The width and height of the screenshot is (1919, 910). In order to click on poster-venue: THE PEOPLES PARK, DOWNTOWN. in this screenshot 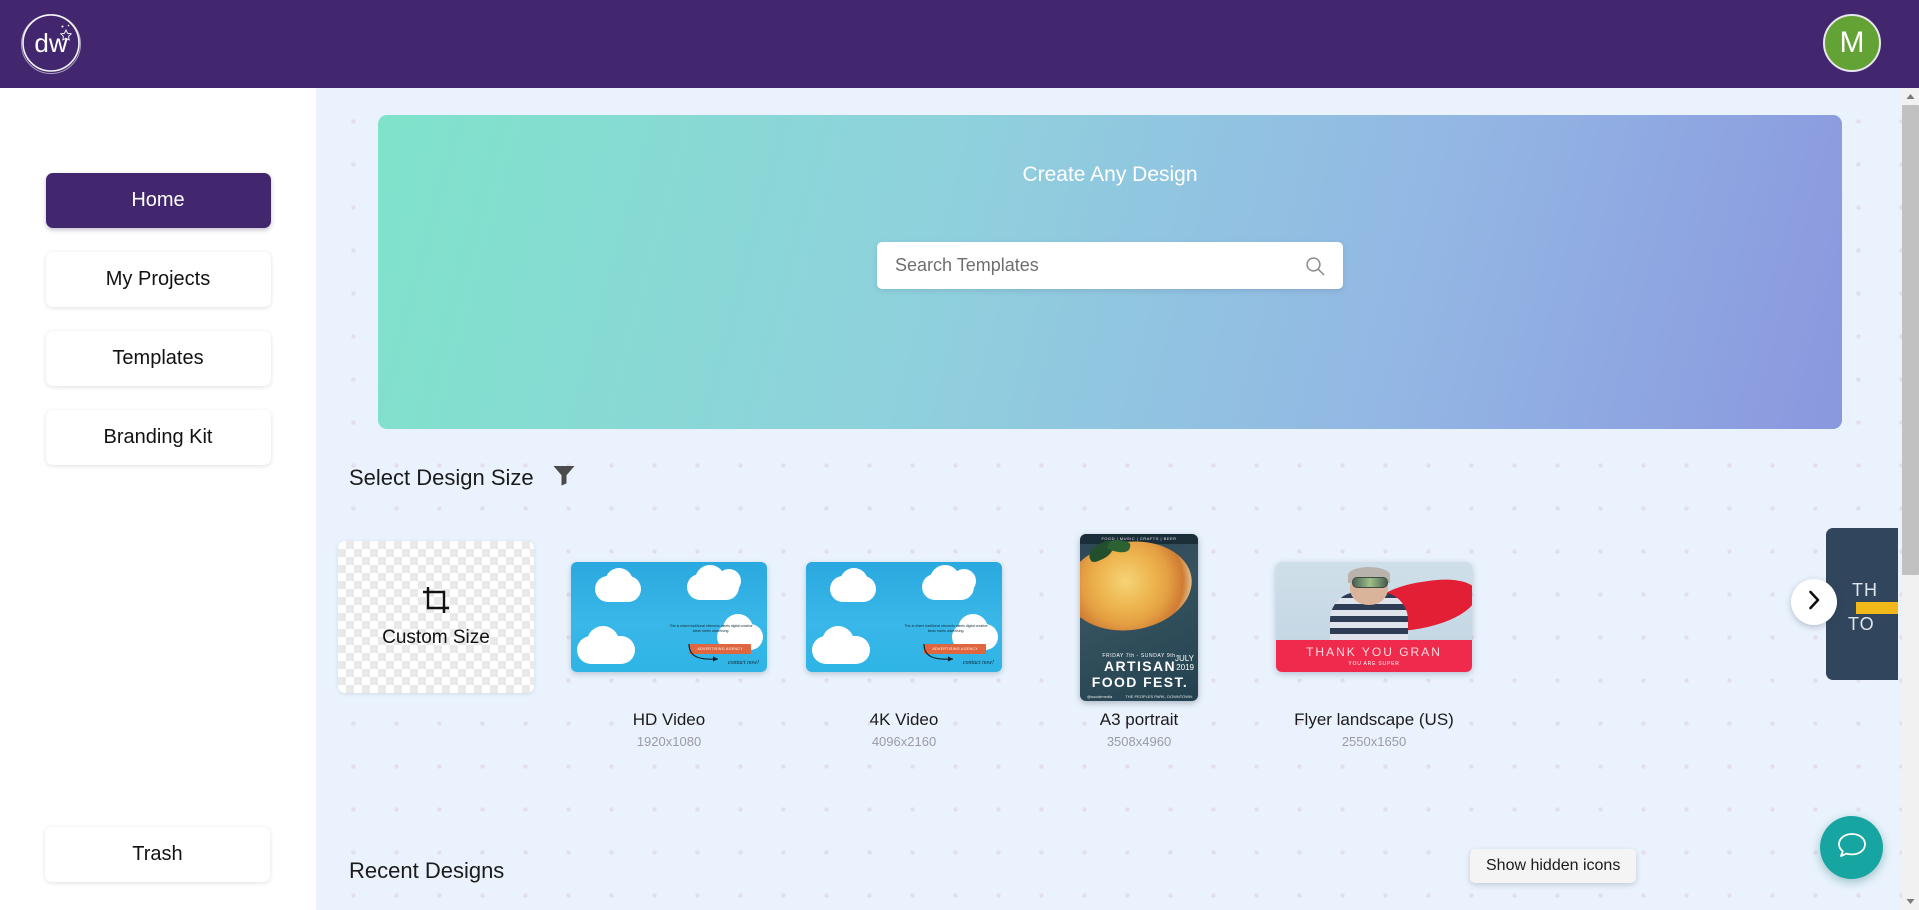, I will do `click(1159, 696)`.